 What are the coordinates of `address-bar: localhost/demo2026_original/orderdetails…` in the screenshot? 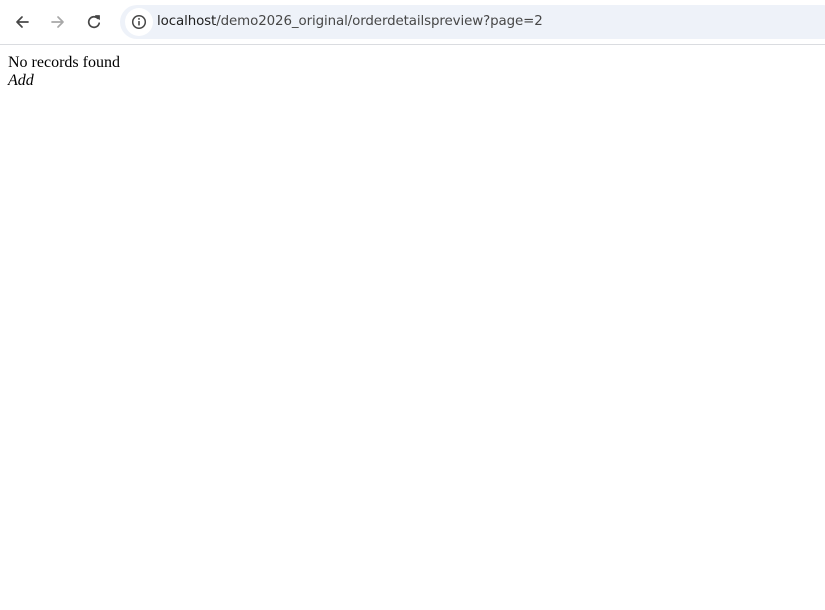 It's located at (472, 22).